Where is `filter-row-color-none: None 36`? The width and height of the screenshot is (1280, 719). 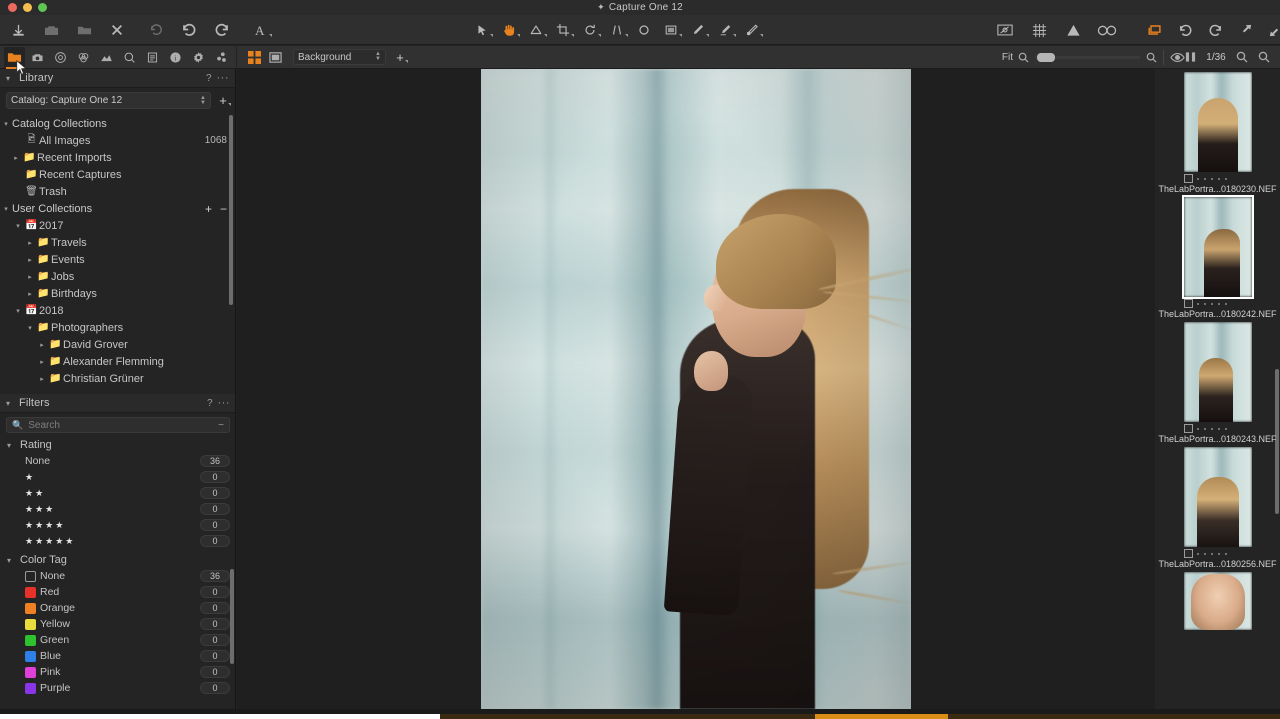
filter-row-color-none: None 36 is located at coordinates (117, 576).